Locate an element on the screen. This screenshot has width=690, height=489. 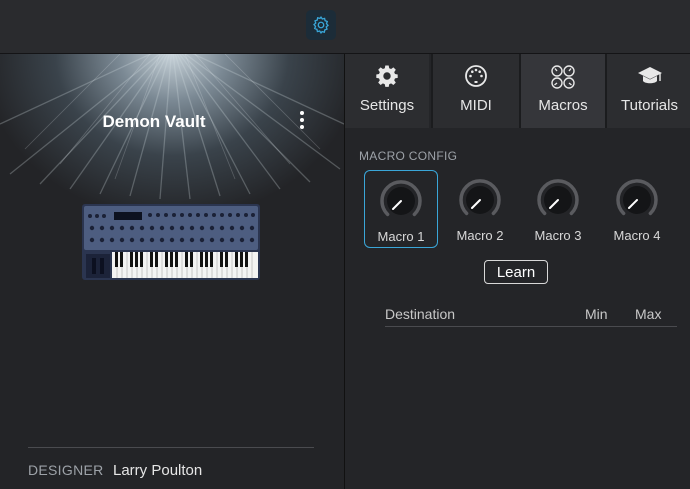
designer-value: Larry Poulton is located at coordinates (158, 470).